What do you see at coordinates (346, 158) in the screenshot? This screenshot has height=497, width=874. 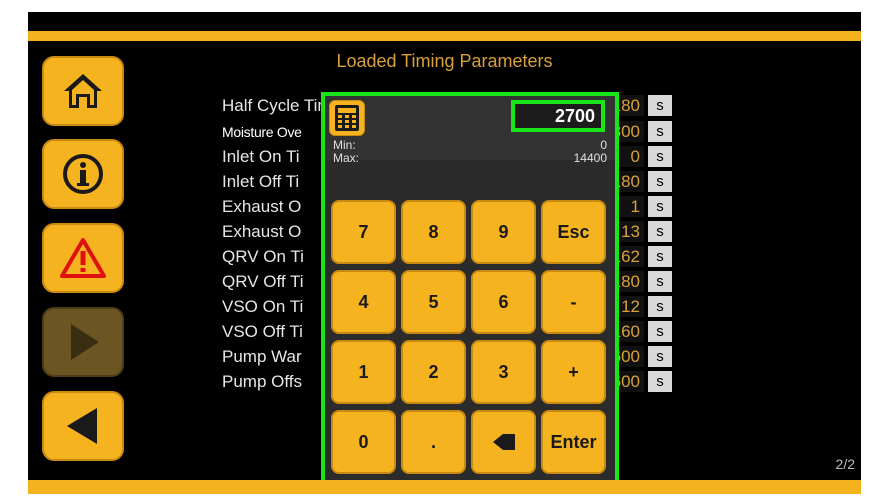 I see `max-label: Max:` at bounding box center [346, 158].